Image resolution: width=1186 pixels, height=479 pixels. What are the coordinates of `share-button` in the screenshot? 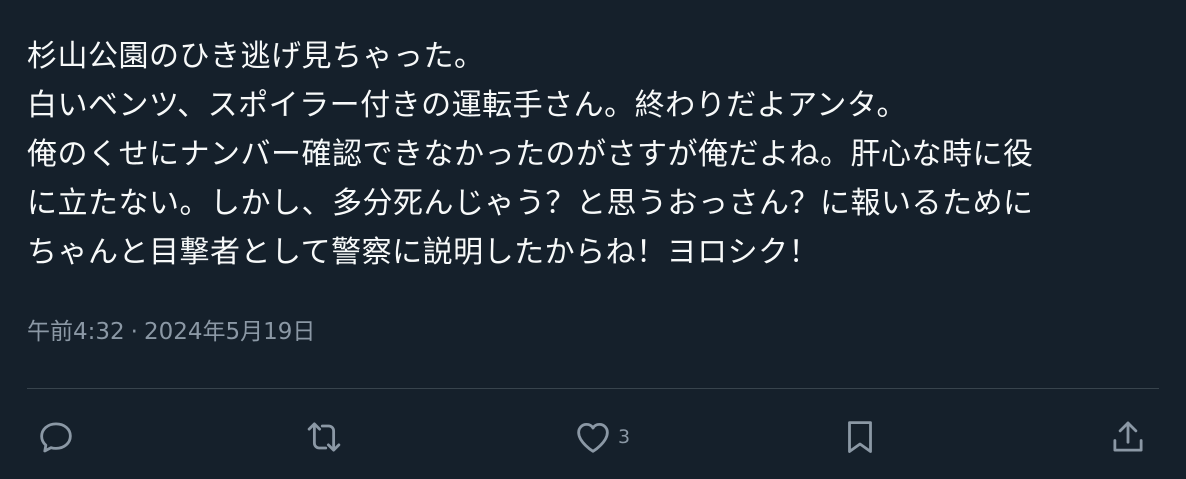 It's located at (1128, 437).